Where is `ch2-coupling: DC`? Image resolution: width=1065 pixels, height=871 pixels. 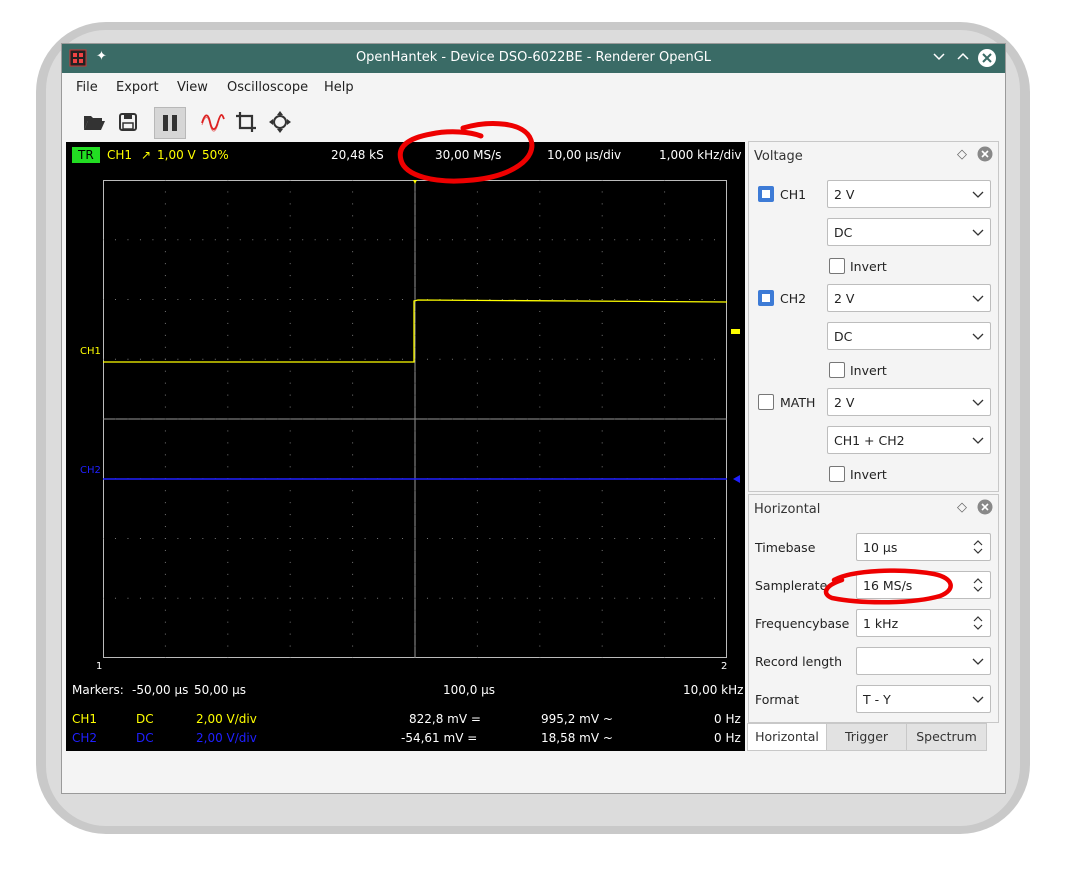 ch2-coupling: DC is located at coordinates (145, 738).